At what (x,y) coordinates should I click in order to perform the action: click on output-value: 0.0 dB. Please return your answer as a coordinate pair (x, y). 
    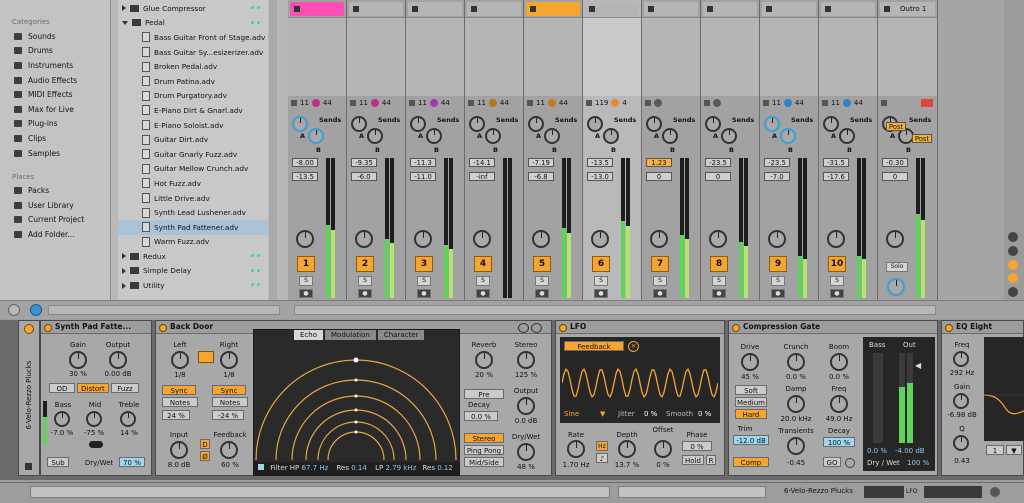
    Looking at the image, I should click on (526, 421).